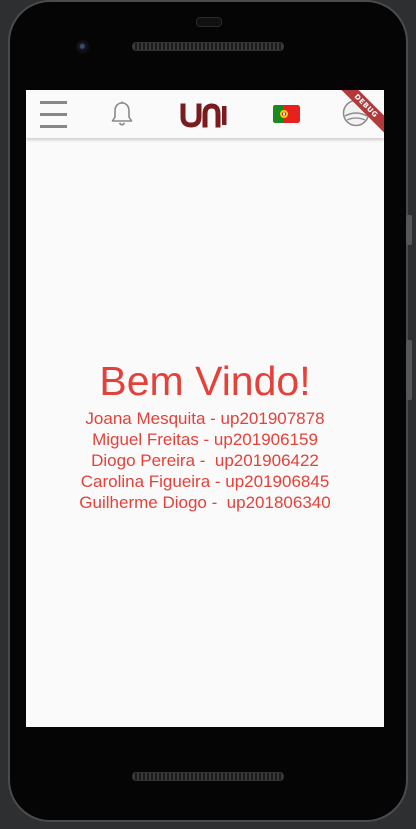  Describe the element at coordinates (409, 370) in the screenshot. I see `volume-button` at that location.